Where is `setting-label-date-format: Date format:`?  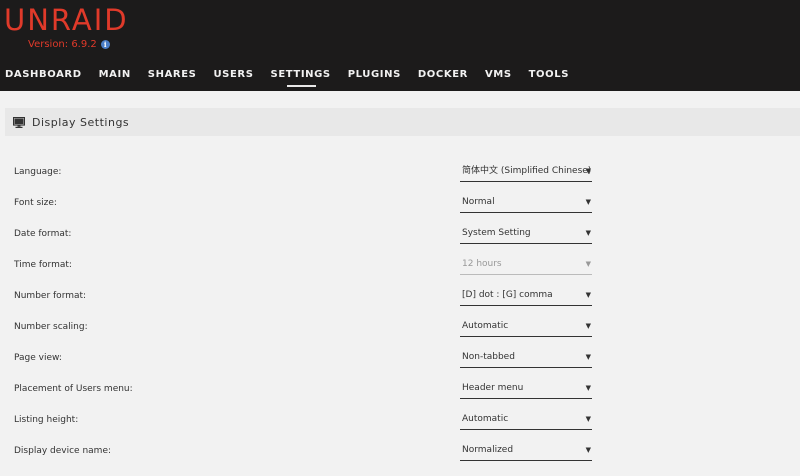 setting-label-date-format: Date format: is located at coordinates (43, 234).